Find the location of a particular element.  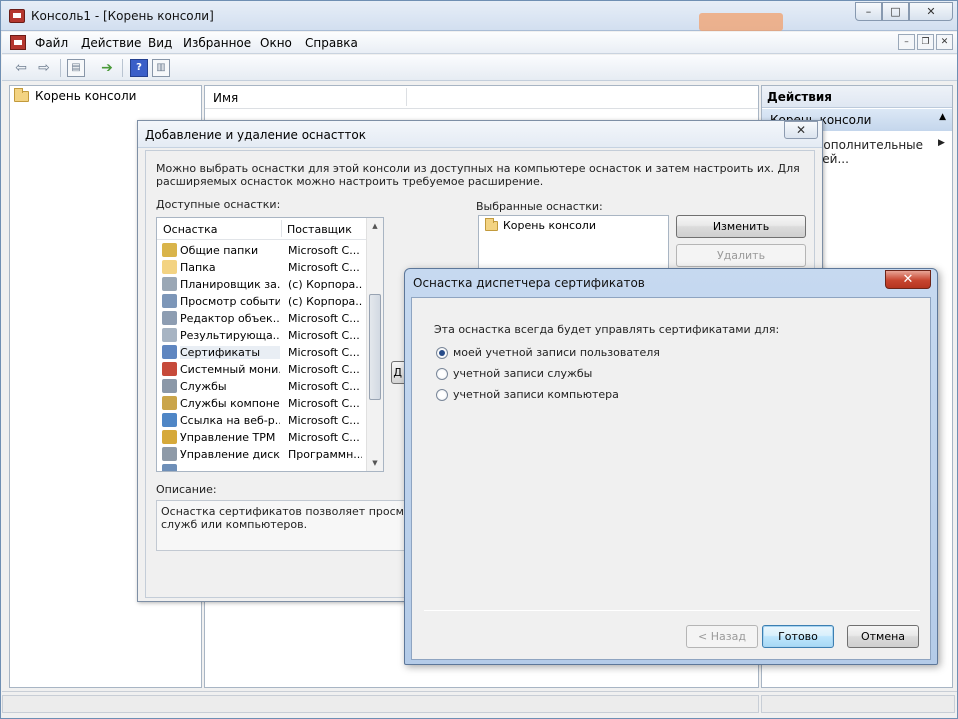

mdi-close-button: ✕ is located at coordinates (944, 42).